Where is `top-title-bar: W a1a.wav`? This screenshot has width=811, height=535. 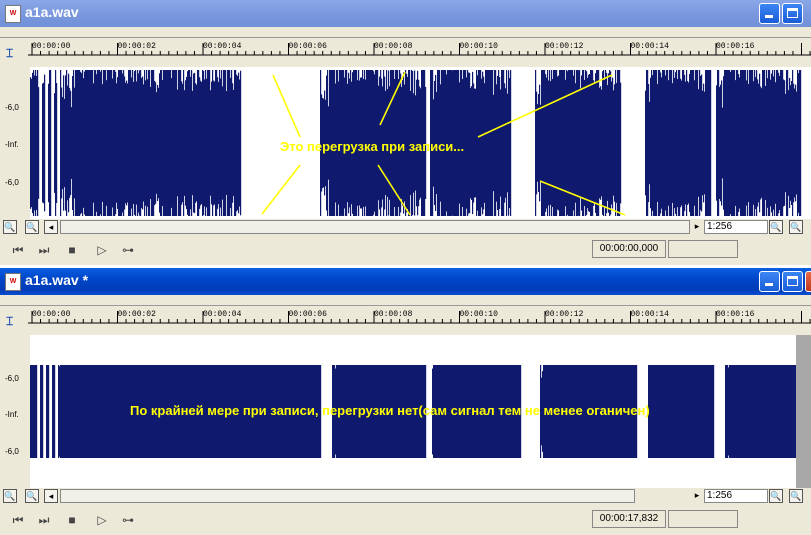
top-title-bar: W a1a.wav is located at coordinates (405, 13).